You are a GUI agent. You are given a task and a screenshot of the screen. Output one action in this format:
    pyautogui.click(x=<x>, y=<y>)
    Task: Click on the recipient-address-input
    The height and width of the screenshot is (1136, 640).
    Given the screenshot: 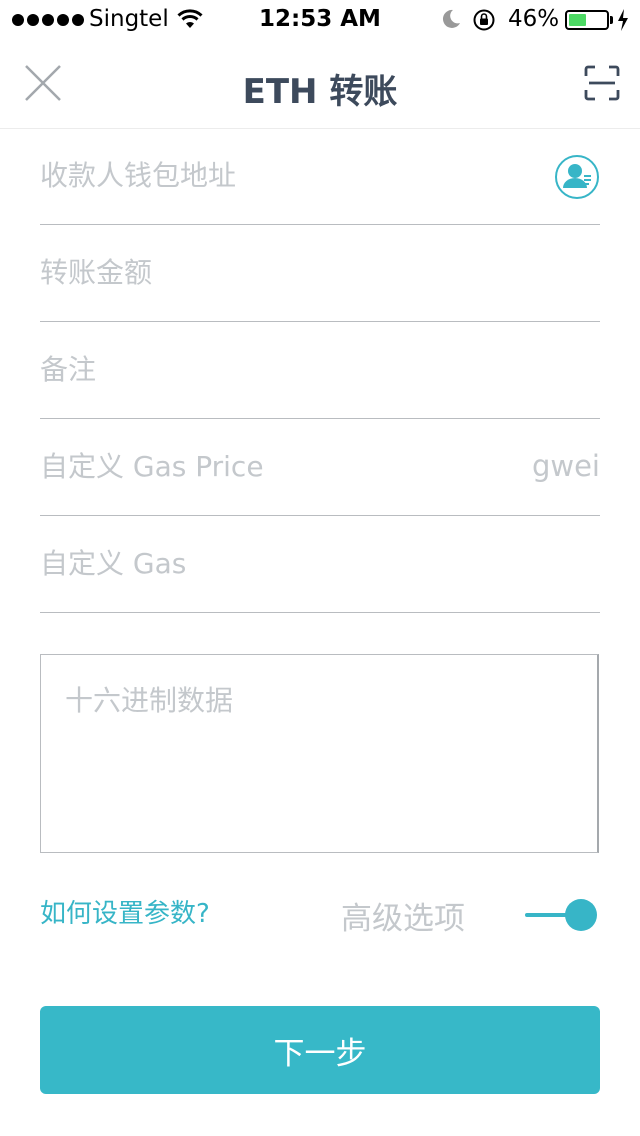 What is the action you would take?
    pyautogui.click(x=320, y=175)
    